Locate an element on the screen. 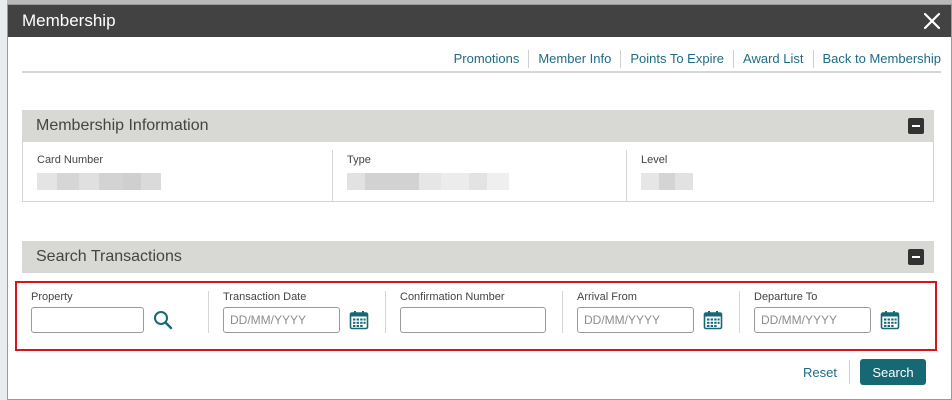  membership-information-body: Card Number Type Level is located at coordinates (478, 172).